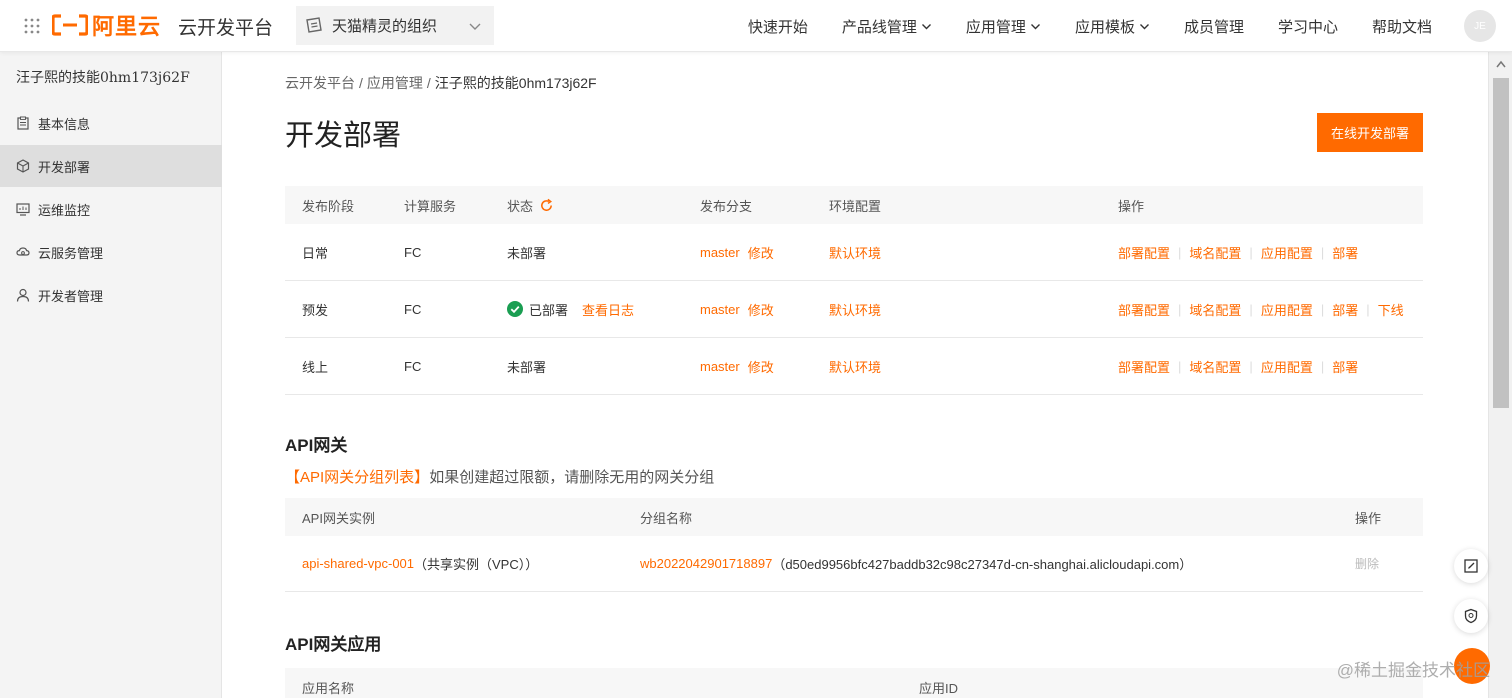  I want to click on op-offline: 下线, so click(1391, 309).